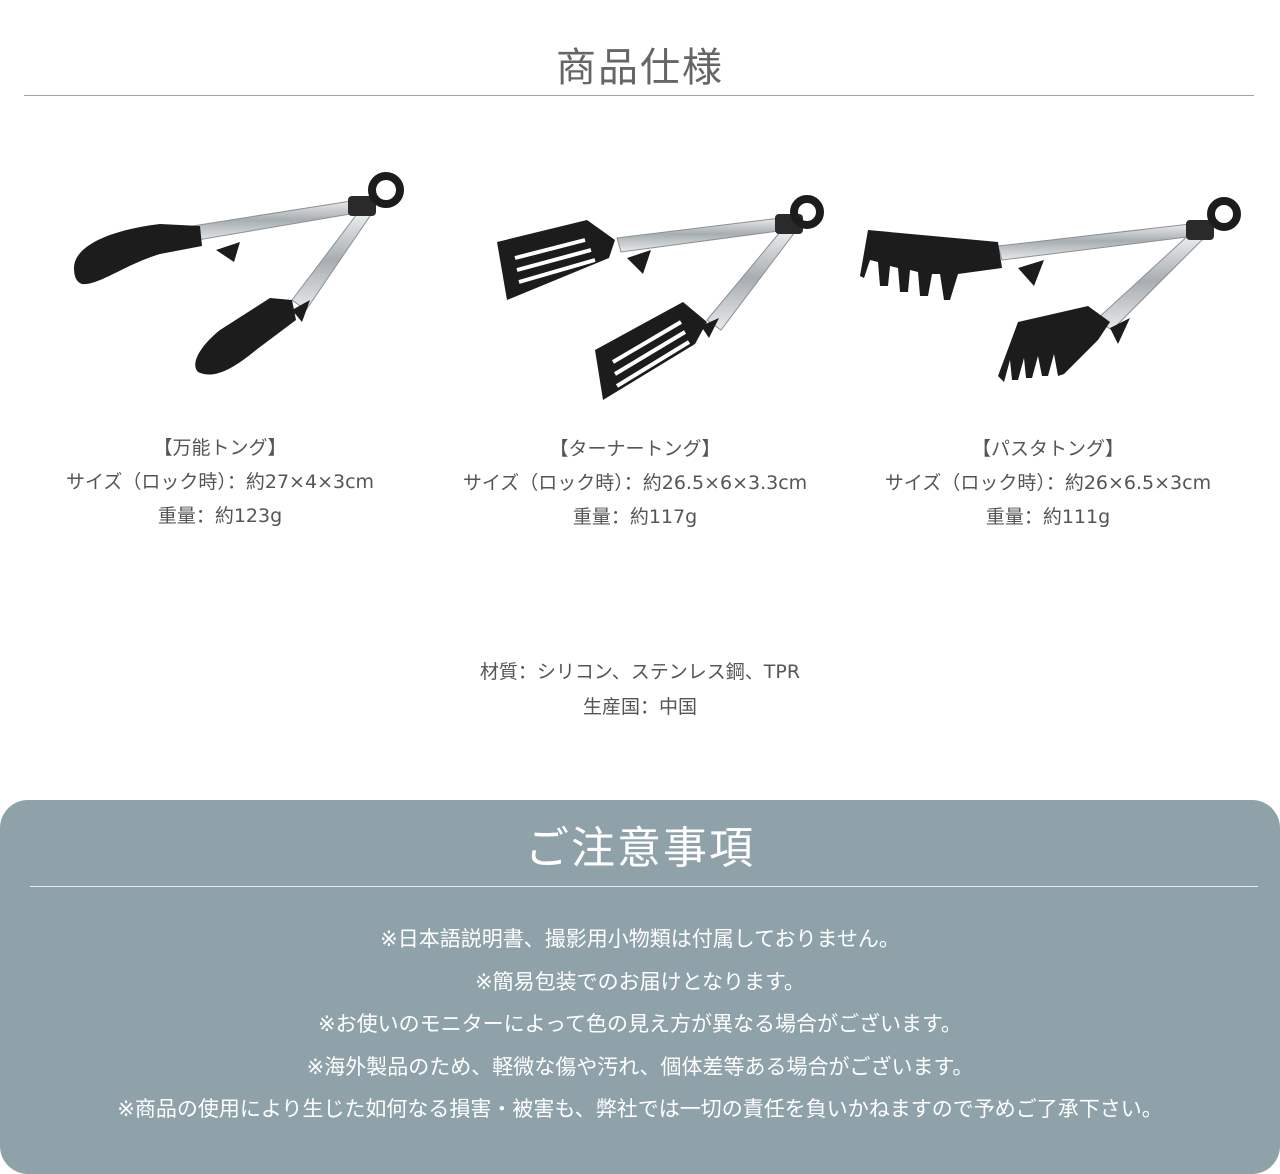 The image size is (1280, 1174). I want to click on origin-text: 生産国：中国, so click(639, 707).